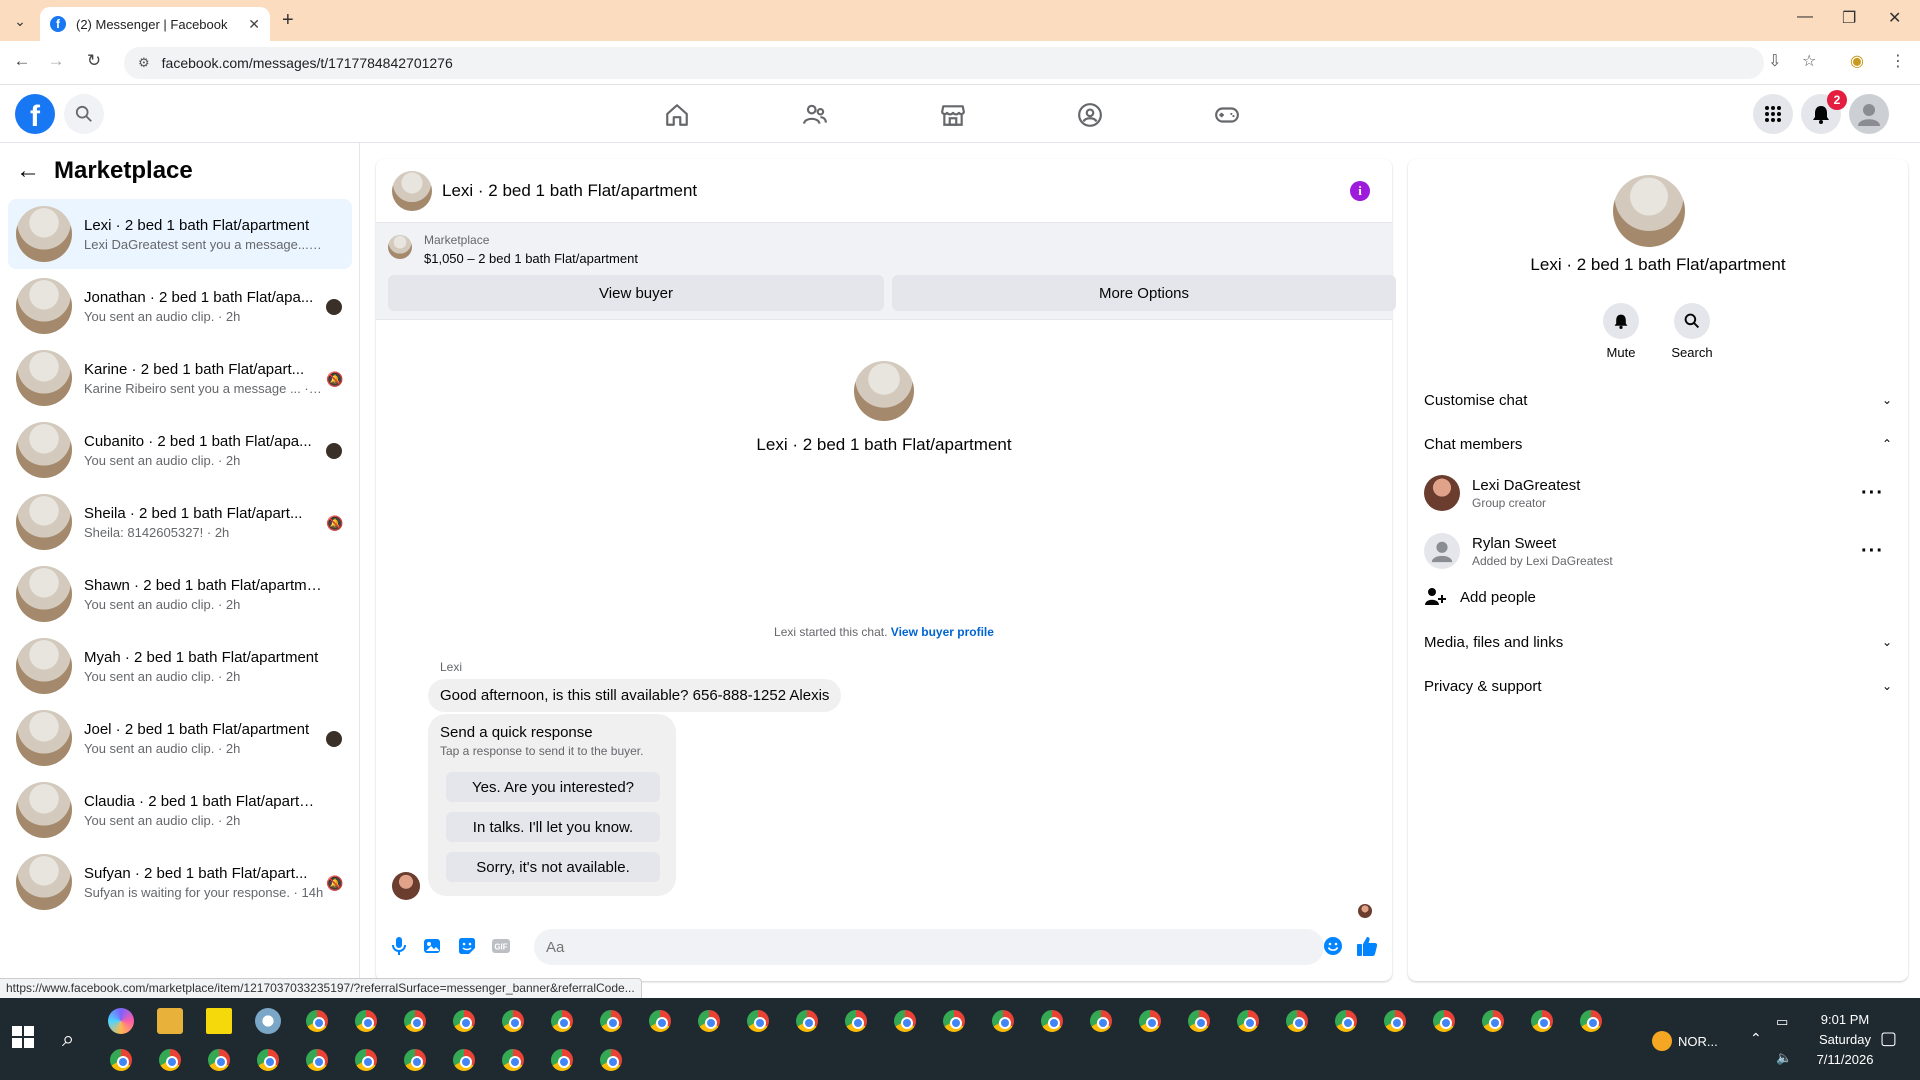 The height and width of the screenshot is (1080, 1920). Describe the element at coordinates (1774, 61) in the screenshot. I see `install-app-icon: ⇩` at that location.